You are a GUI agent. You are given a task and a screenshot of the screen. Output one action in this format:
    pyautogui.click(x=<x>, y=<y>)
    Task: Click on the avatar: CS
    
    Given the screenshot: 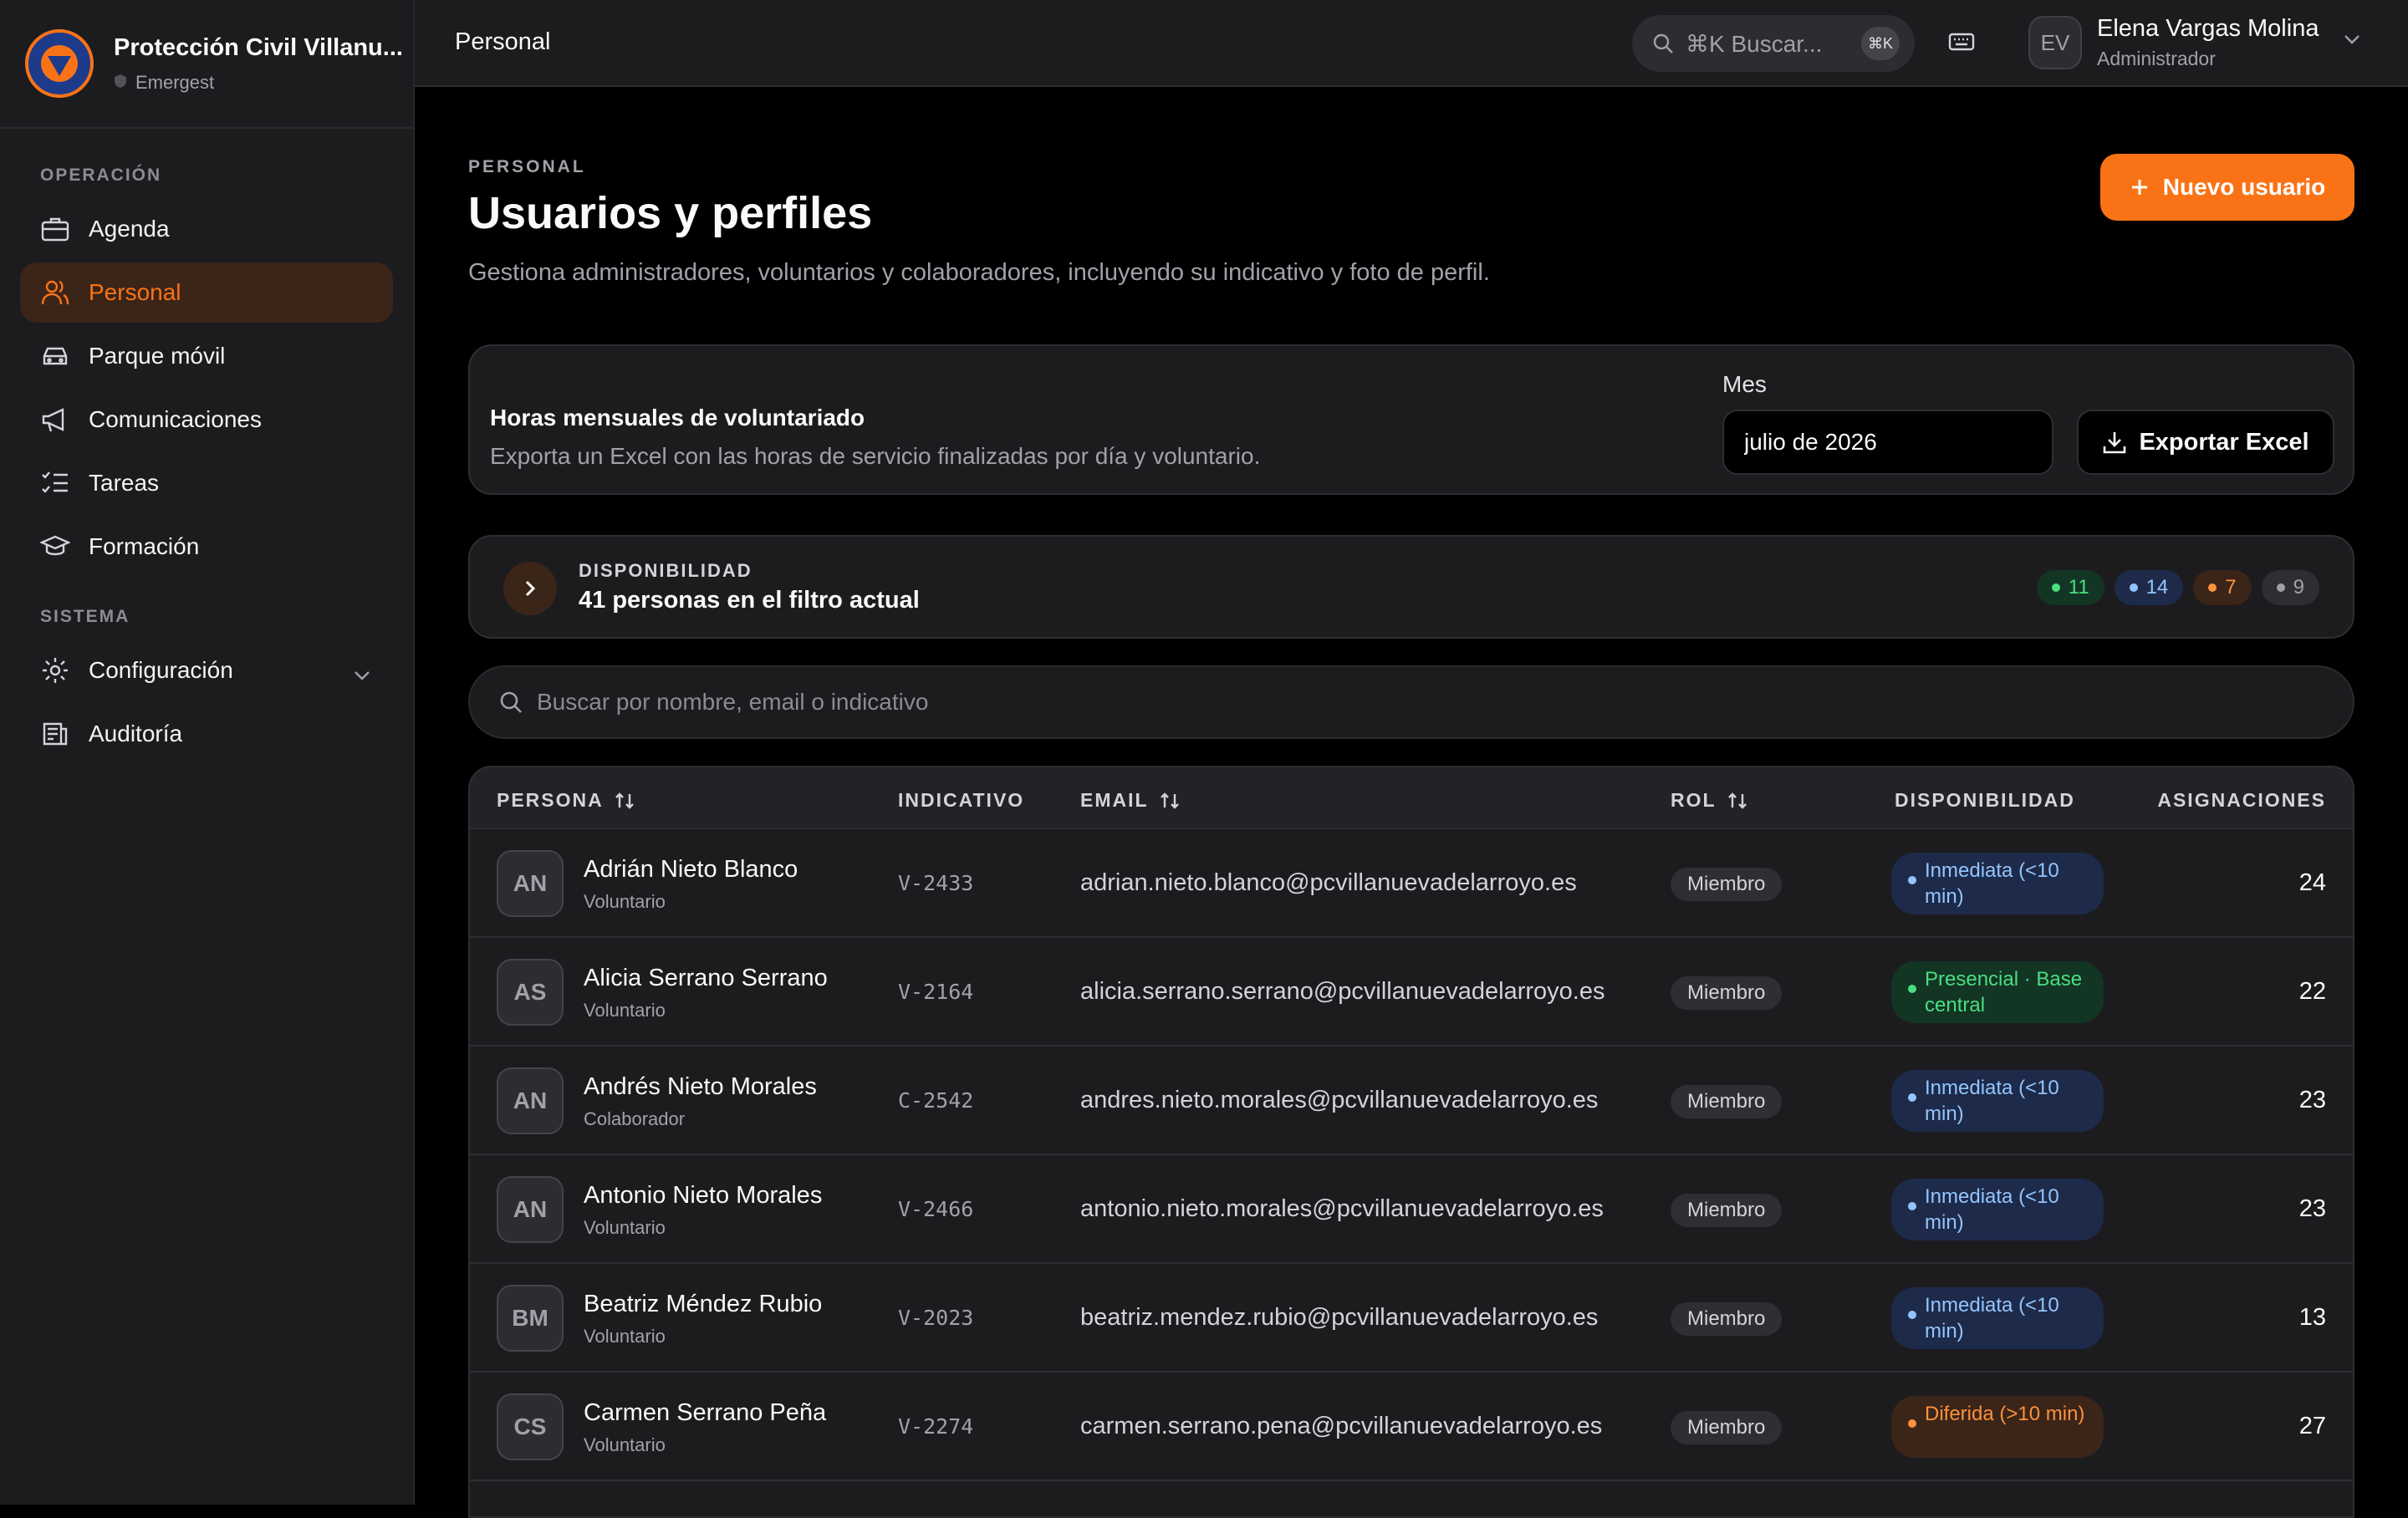 What is the action you would take?
    pyautogui.click(x=530, y=1426)
    